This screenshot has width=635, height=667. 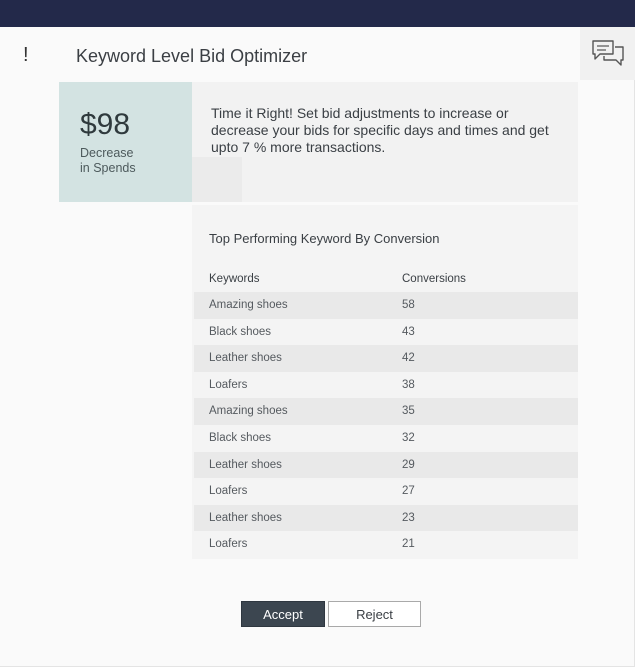 What do you see at coordinates (283, 614) in the screenshot?
I see `accept-button: Accept` at bounding box center [283, 614].